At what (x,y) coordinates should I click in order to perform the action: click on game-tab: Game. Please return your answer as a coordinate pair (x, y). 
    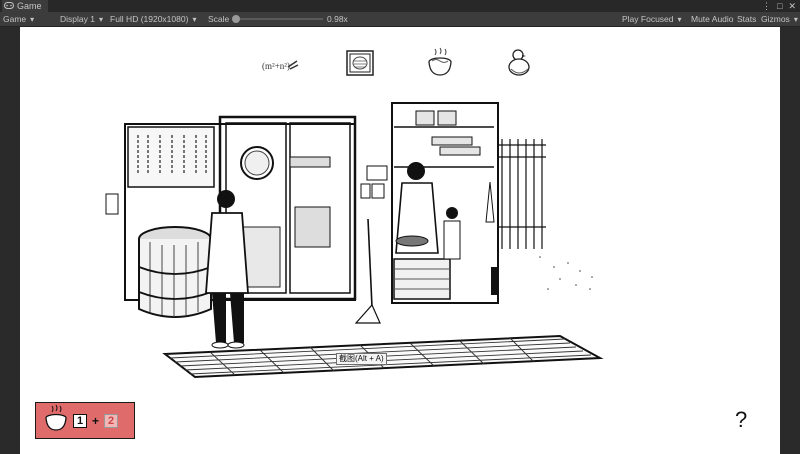
    Looking at the image, I should click on (25, 6).